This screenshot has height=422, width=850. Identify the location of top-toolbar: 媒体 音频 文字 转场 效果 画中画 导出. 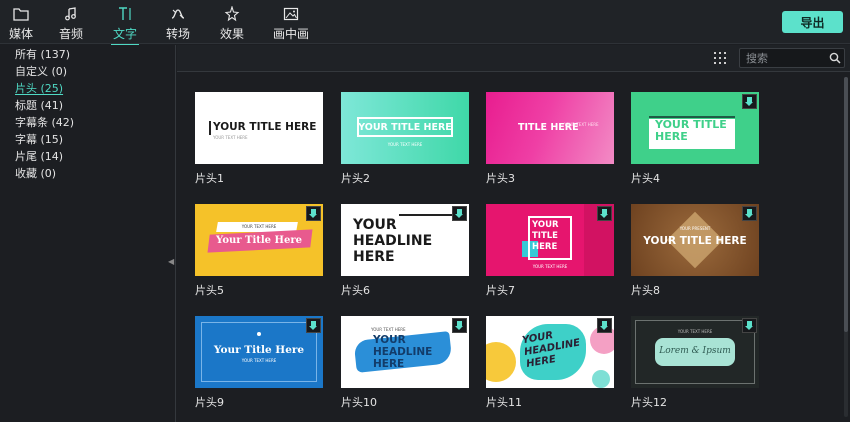
(425, 23).